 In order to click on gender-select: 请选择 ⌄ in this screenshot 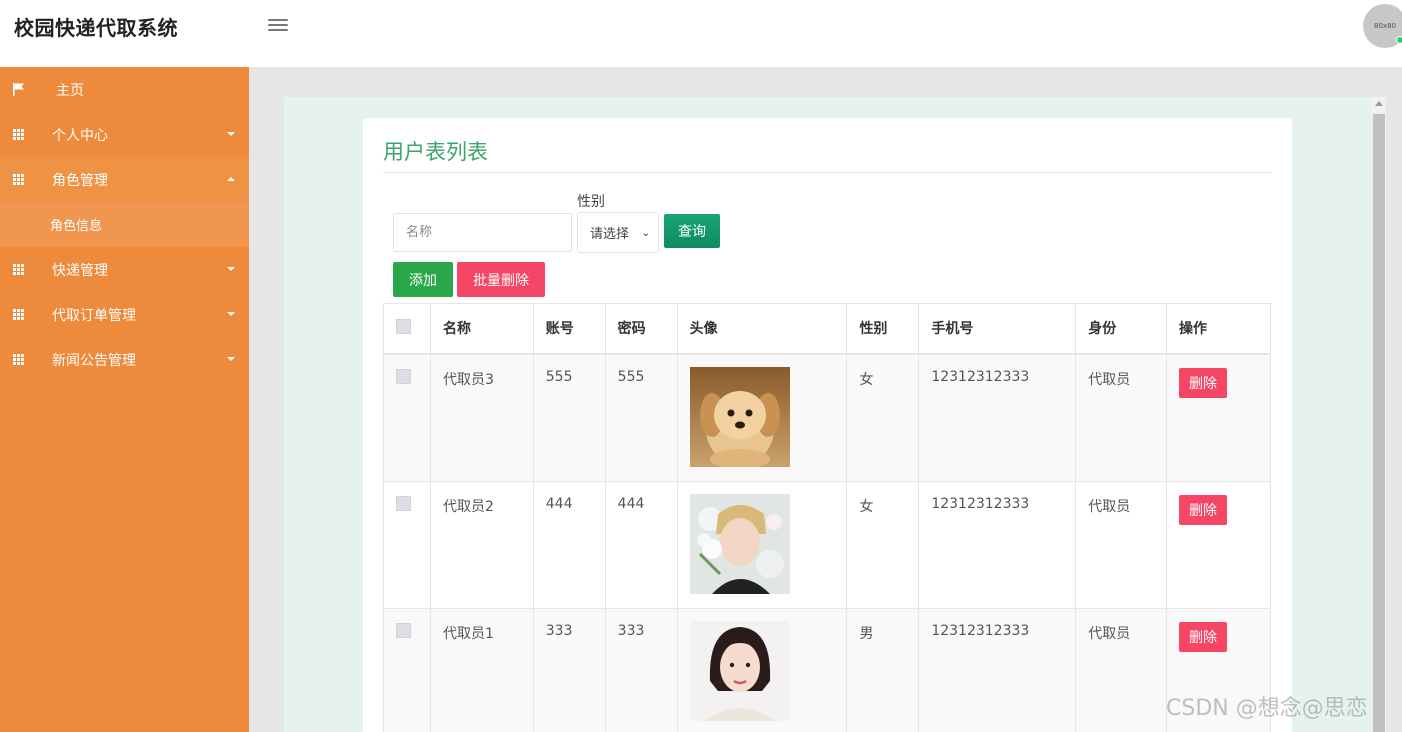, I will do `click(618, 232)`.